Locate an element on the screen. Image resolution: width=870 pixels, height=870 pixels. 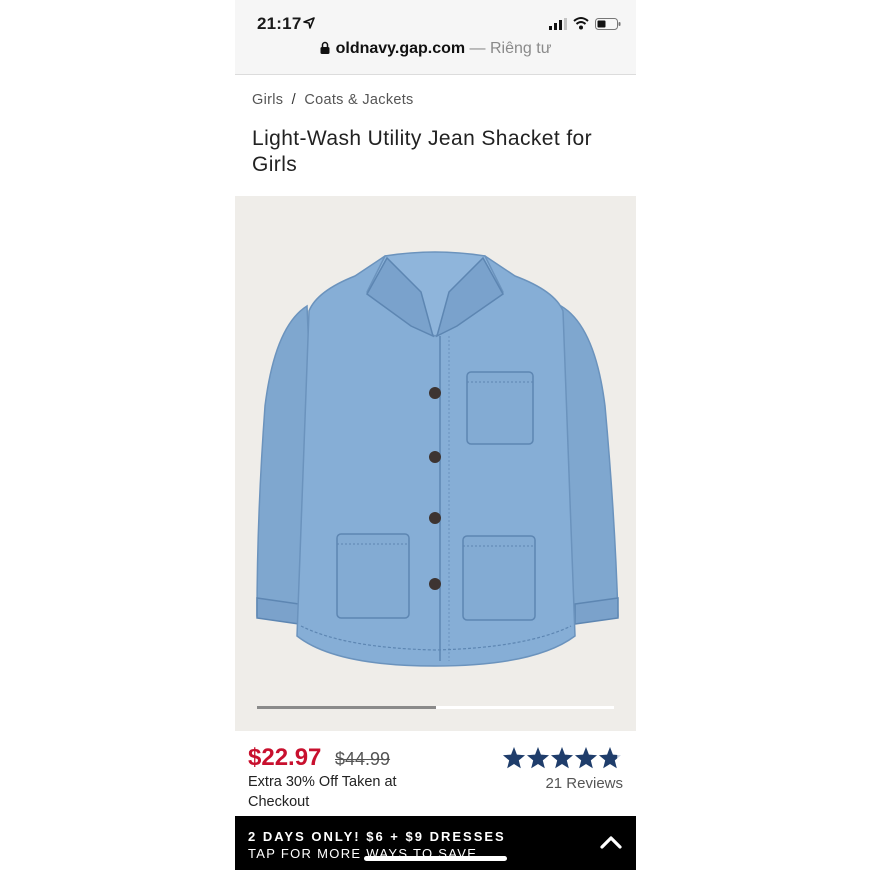
breadcrumb: Girls / Coats & Jackets is located at coordinates (333, 100).